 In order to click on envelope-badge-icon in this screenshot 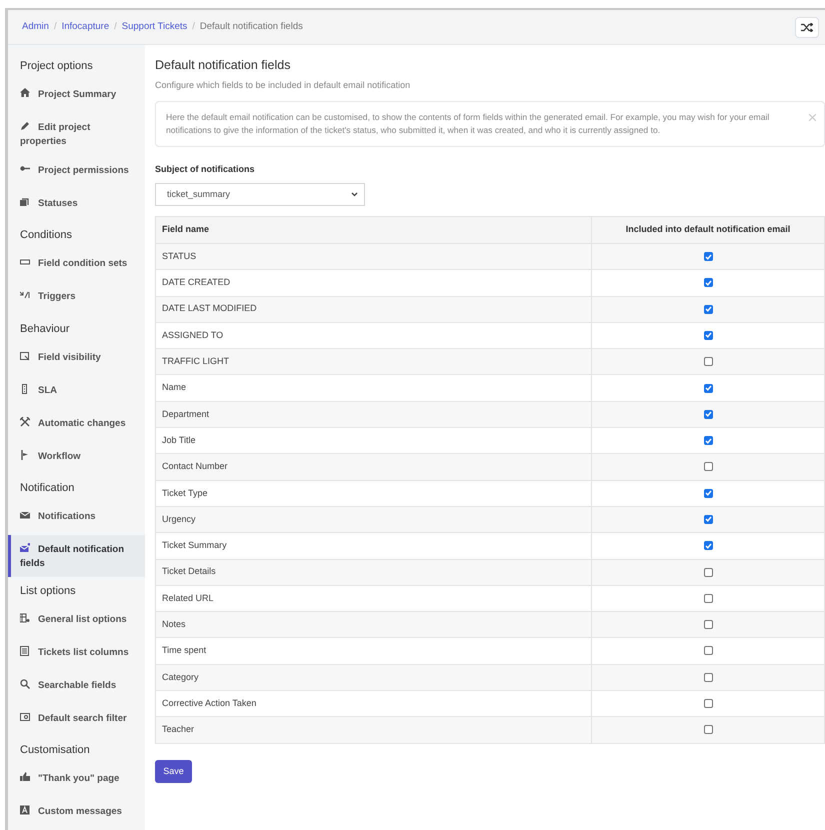, I will do `click(25, 547)`.